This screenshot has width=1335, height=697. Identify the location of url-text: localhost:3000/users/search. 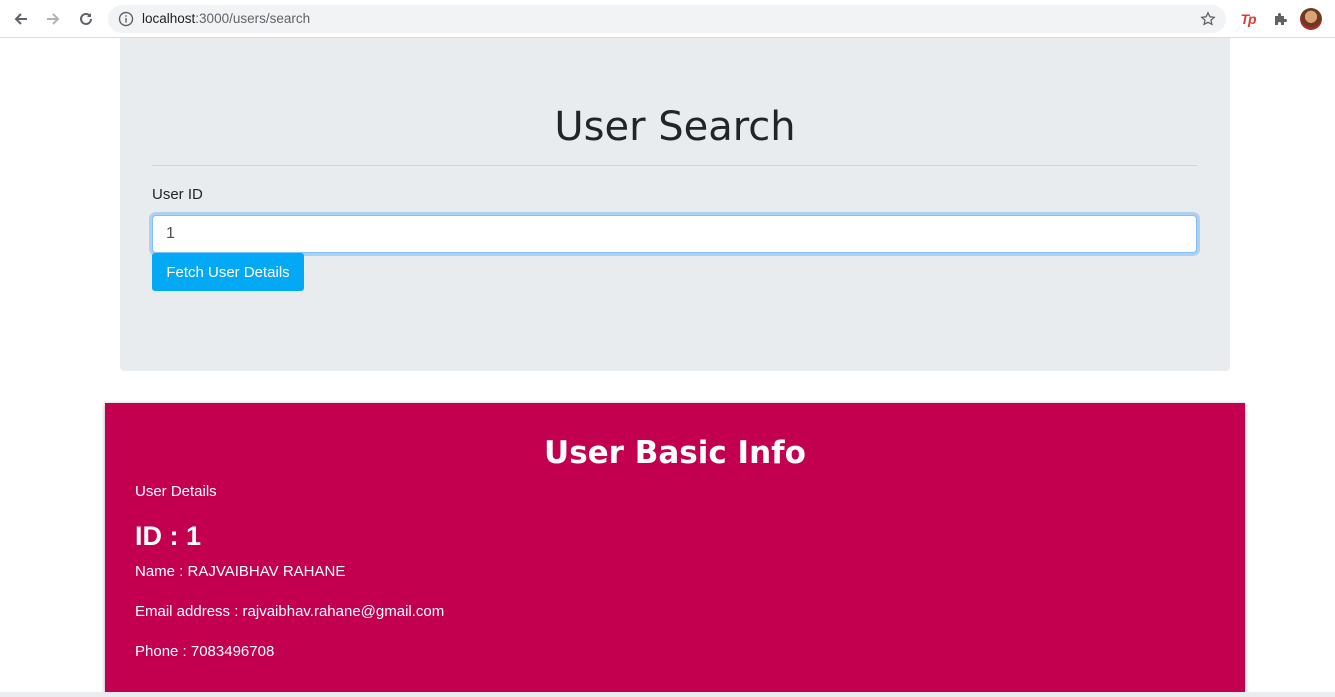
(226, 18).